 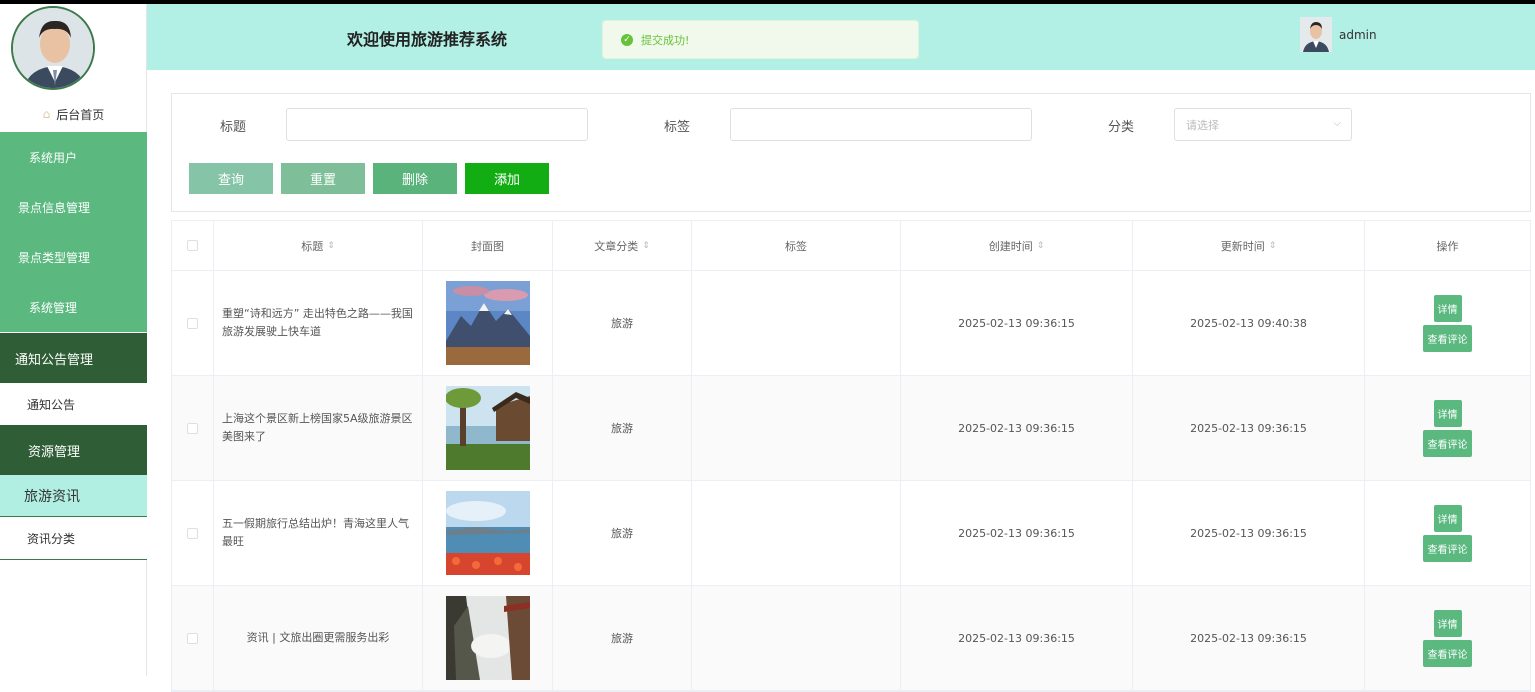 I want to click on tag-label: 标签, so click(x=677, y=127).